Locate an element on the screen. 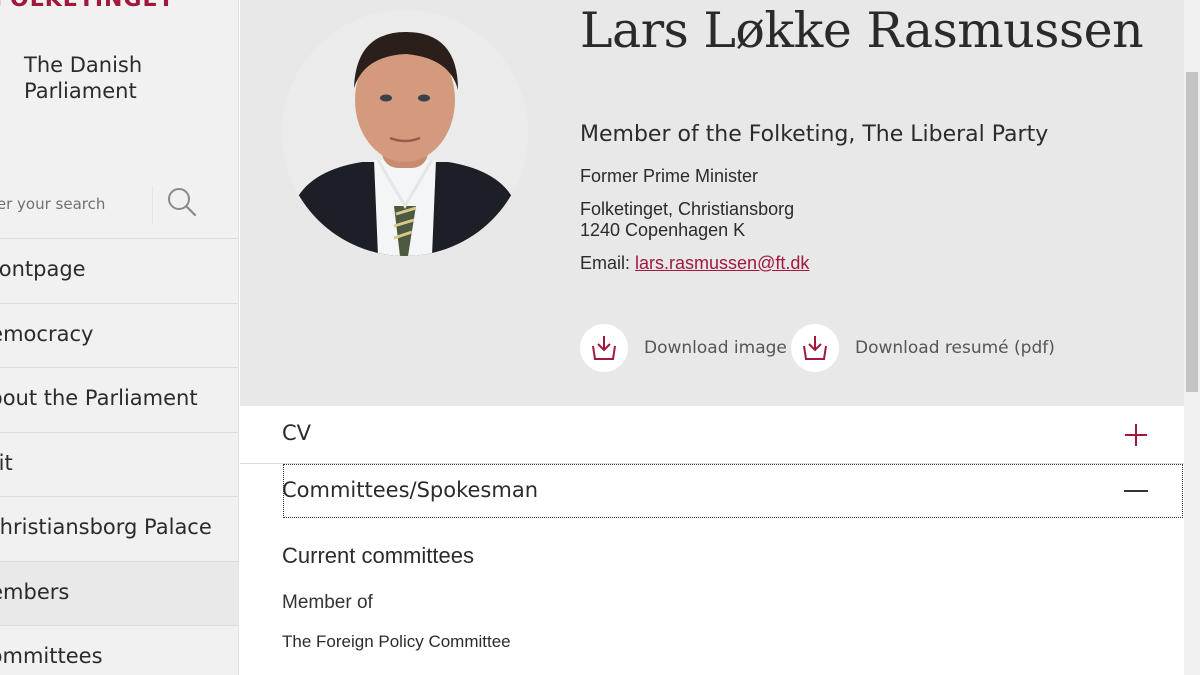 Image resolution: width=1200 pixels, height=675 pixels. download-resume-button: Download resumé (pdf) is located at coordinates (923, 348).